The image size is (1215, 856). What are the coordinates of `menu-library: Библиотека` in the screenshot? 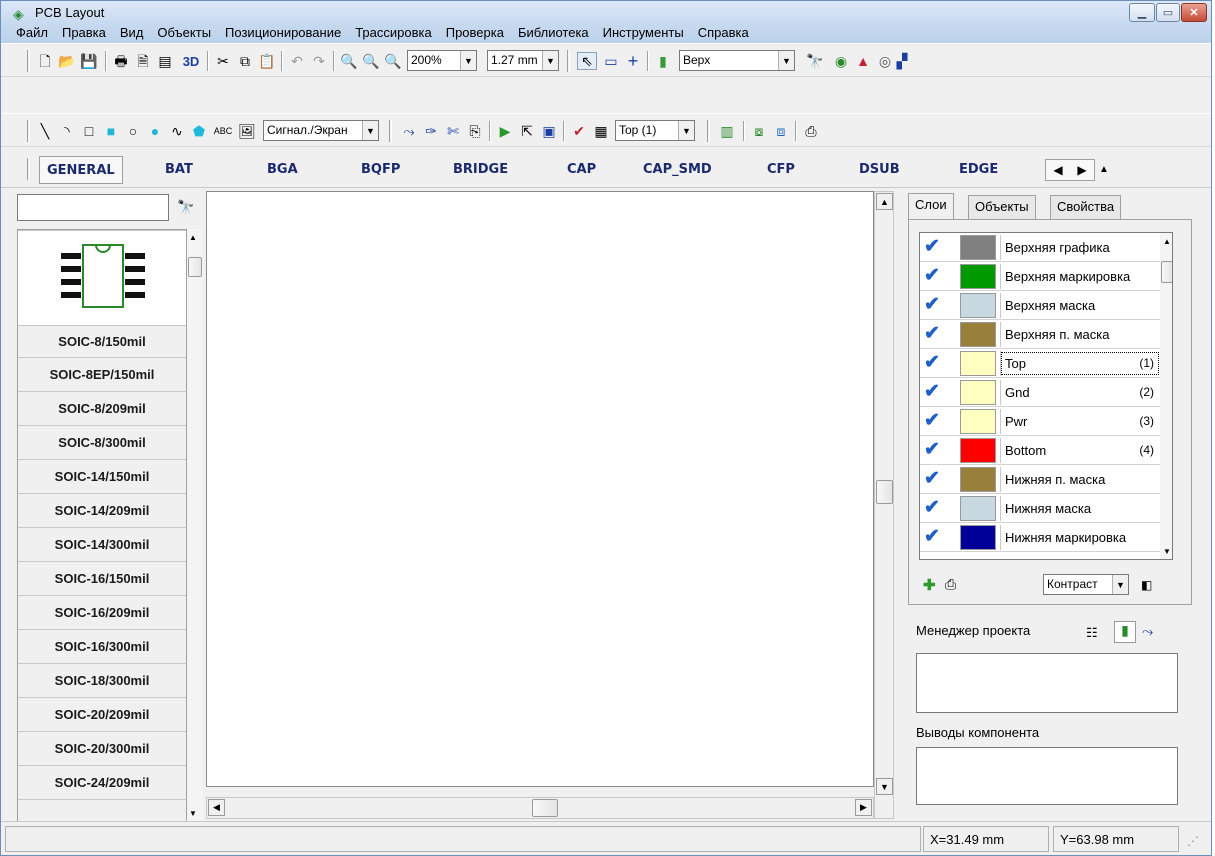 It's located at (553, 32).